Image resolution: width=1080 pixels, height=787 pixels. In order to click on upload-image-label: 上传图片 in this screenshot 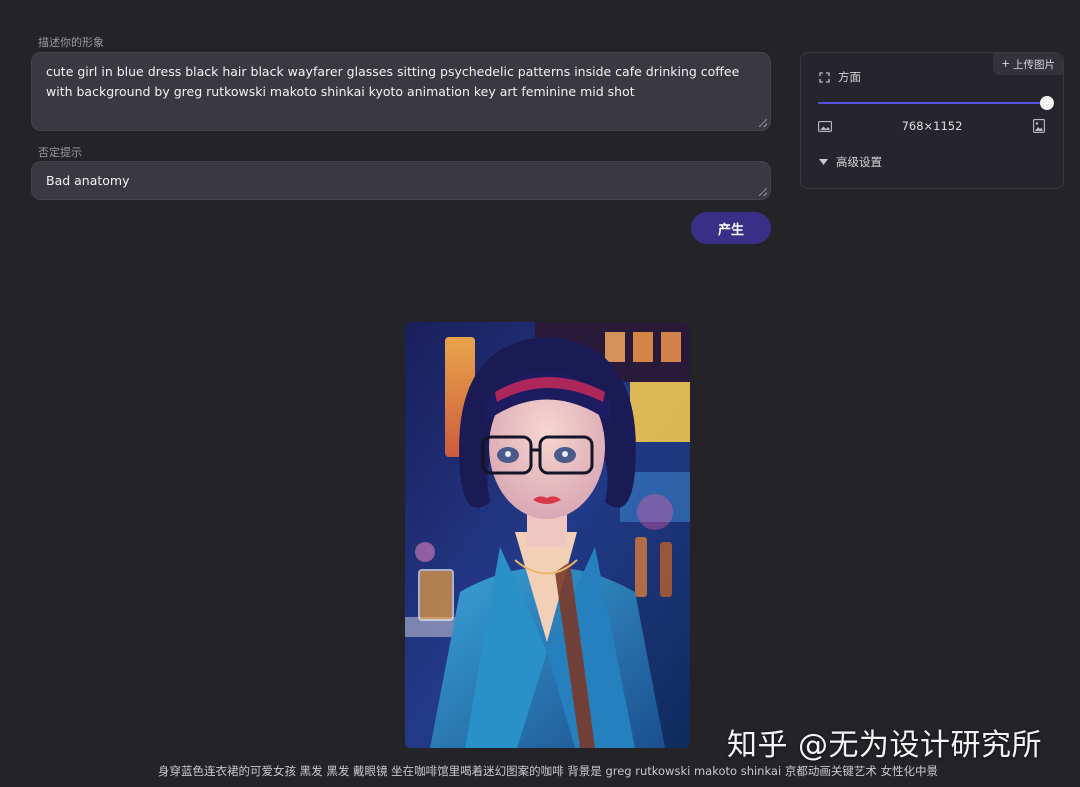, I will do `click(1034, 64)`.